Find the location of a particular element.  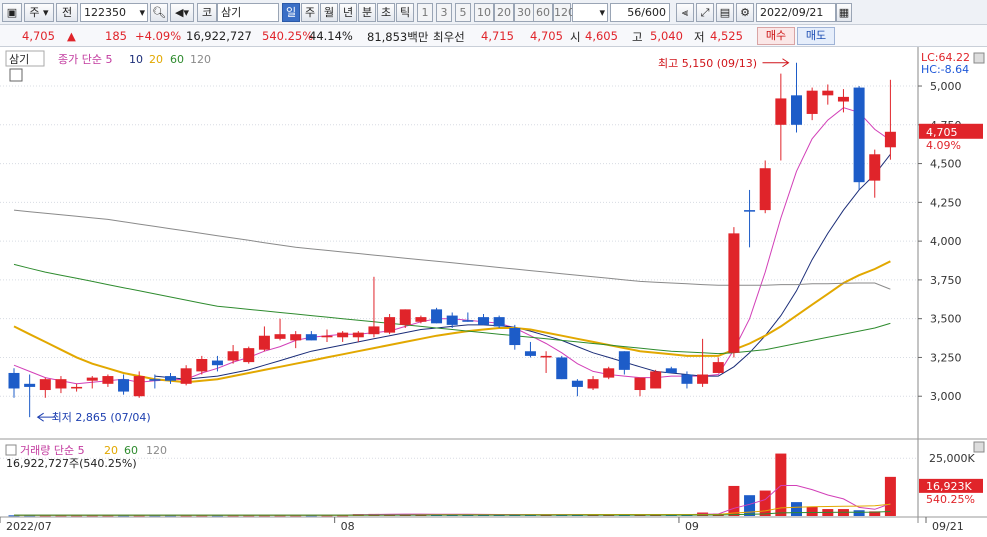

interval-button-5: 5 is located at coordinates (463, 12).